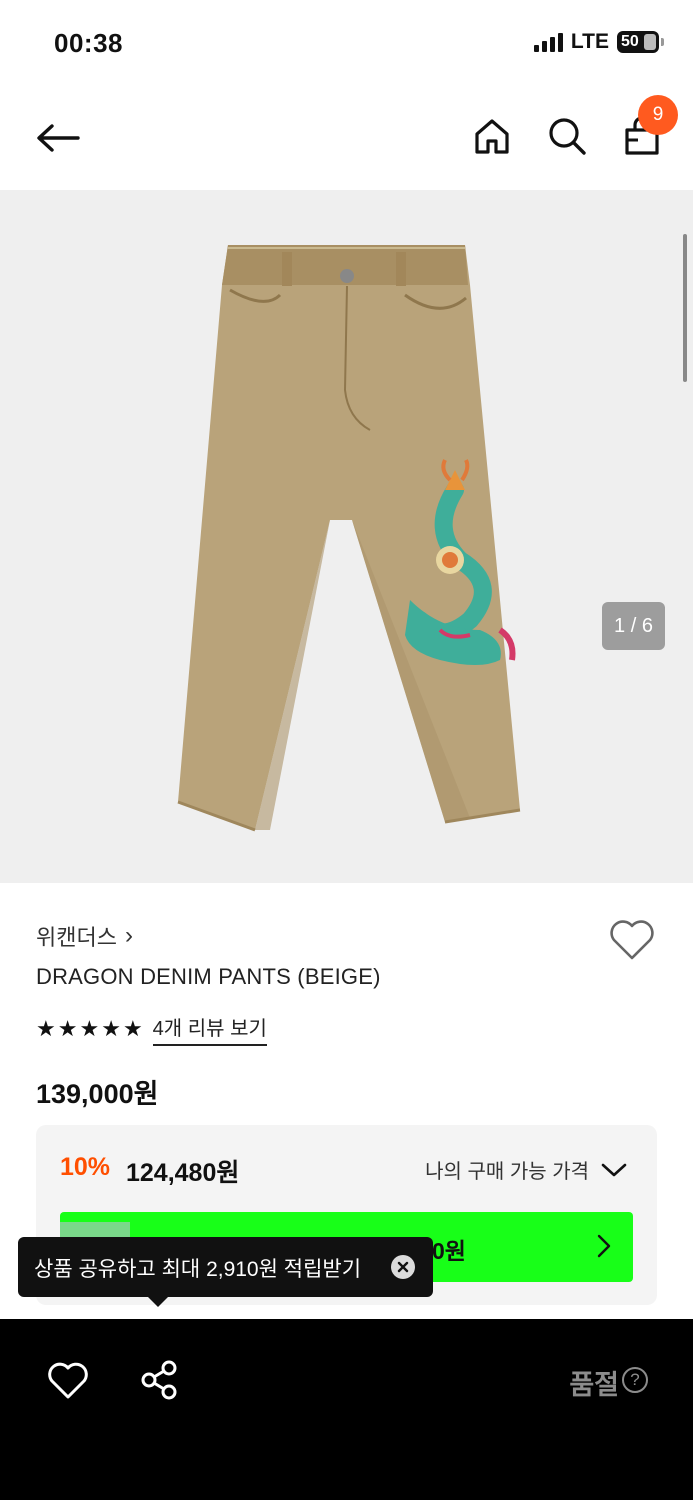 The image size is (693, 1500). I want to click on brand-name: 위캔더스, so click(76, 937).